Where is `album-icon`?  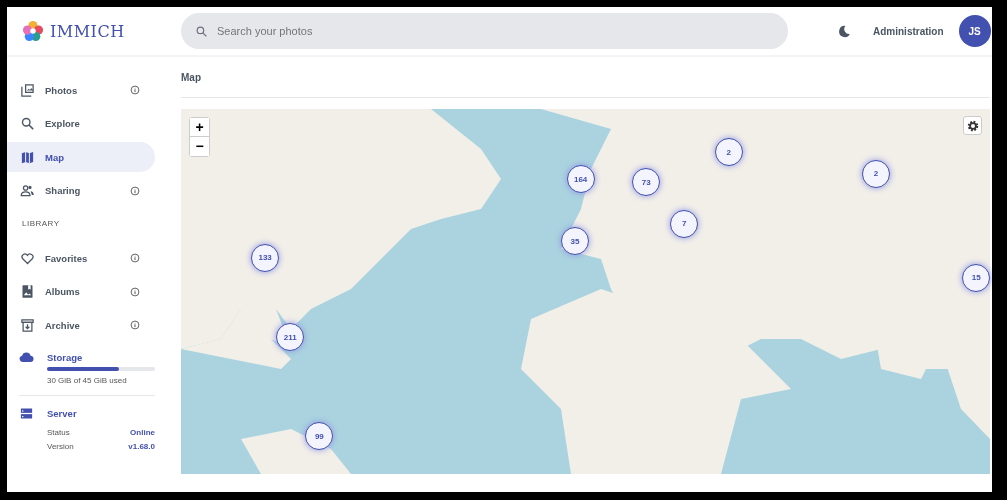 album-icon is located at coordinates (27, 291).